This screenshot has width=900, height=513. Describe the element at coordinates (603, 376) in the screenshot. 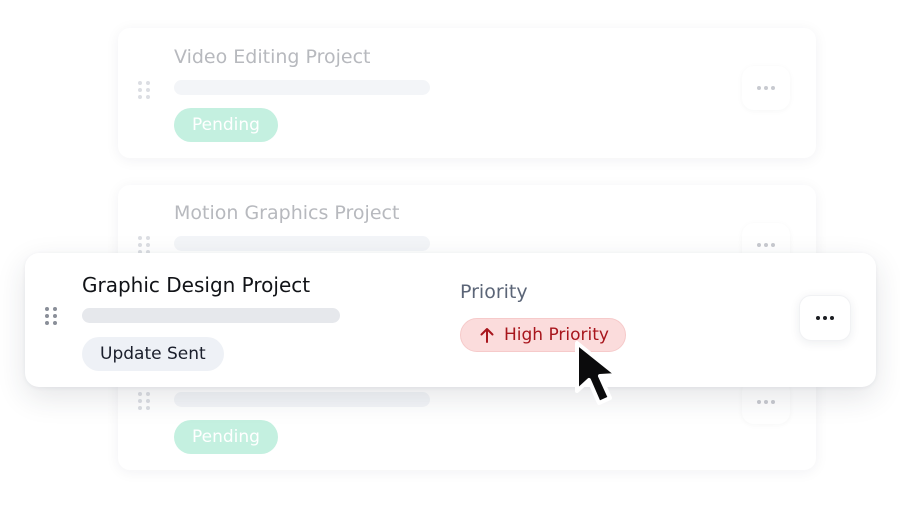

I see `mouse-pointer-icon` at that location.